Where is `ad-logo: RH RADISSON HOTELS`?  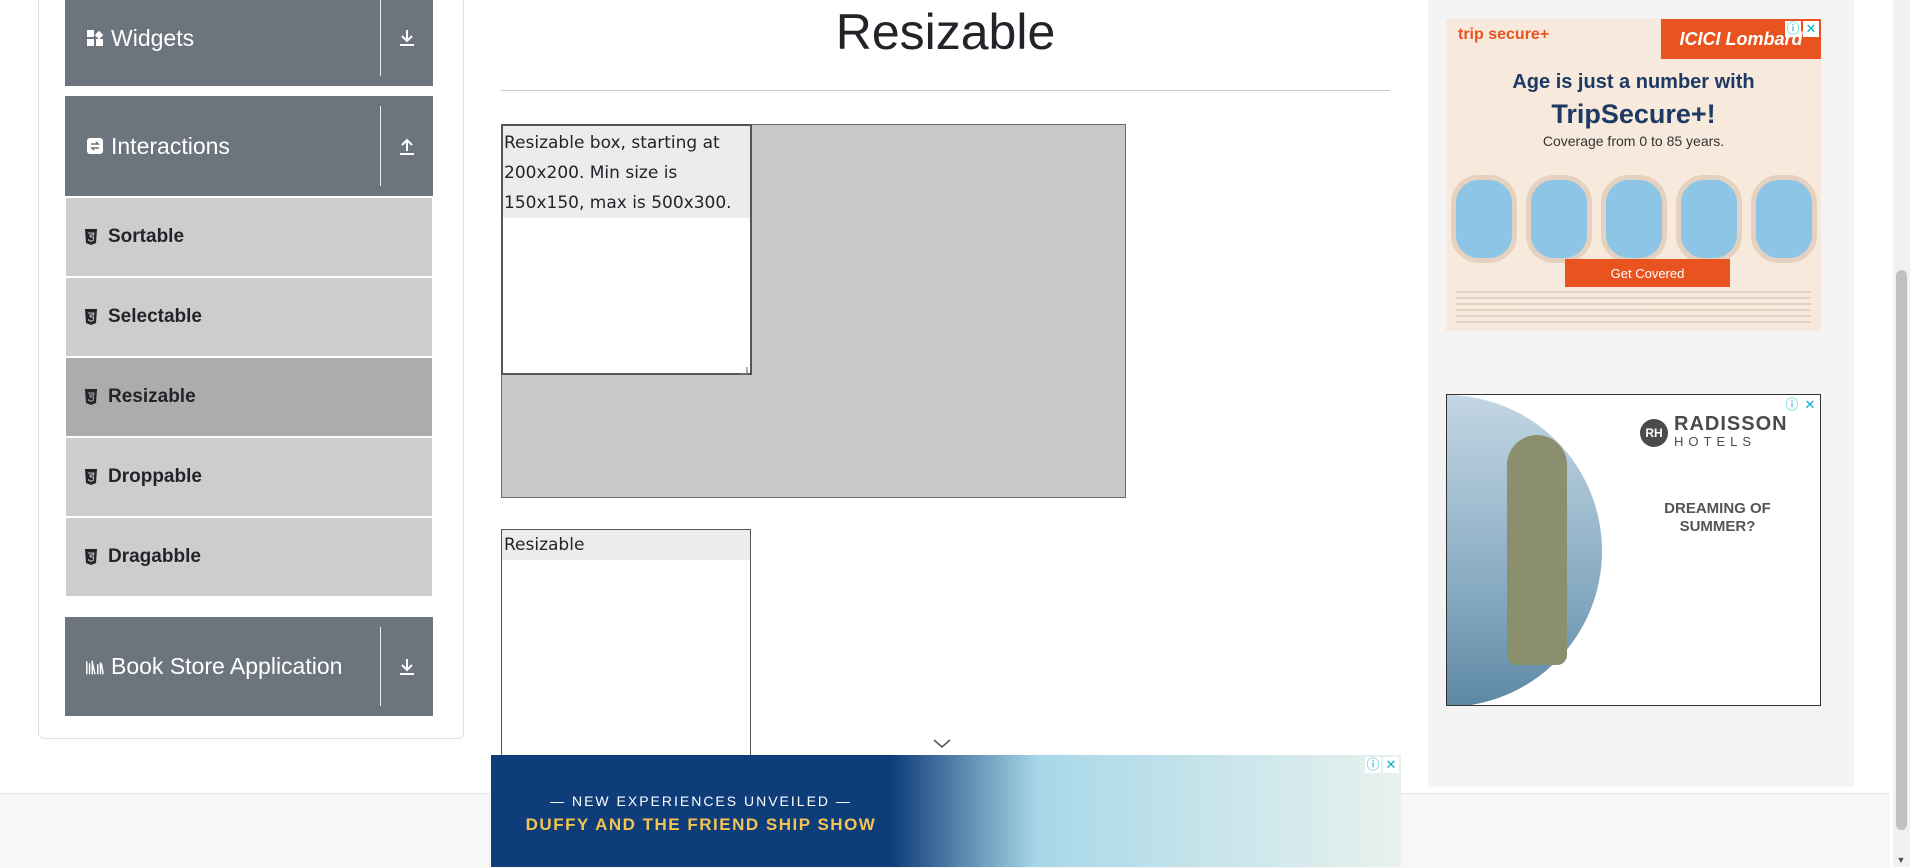 ad-logo: RH RADISSON HOTELS is located at coordinates (1715, 432).